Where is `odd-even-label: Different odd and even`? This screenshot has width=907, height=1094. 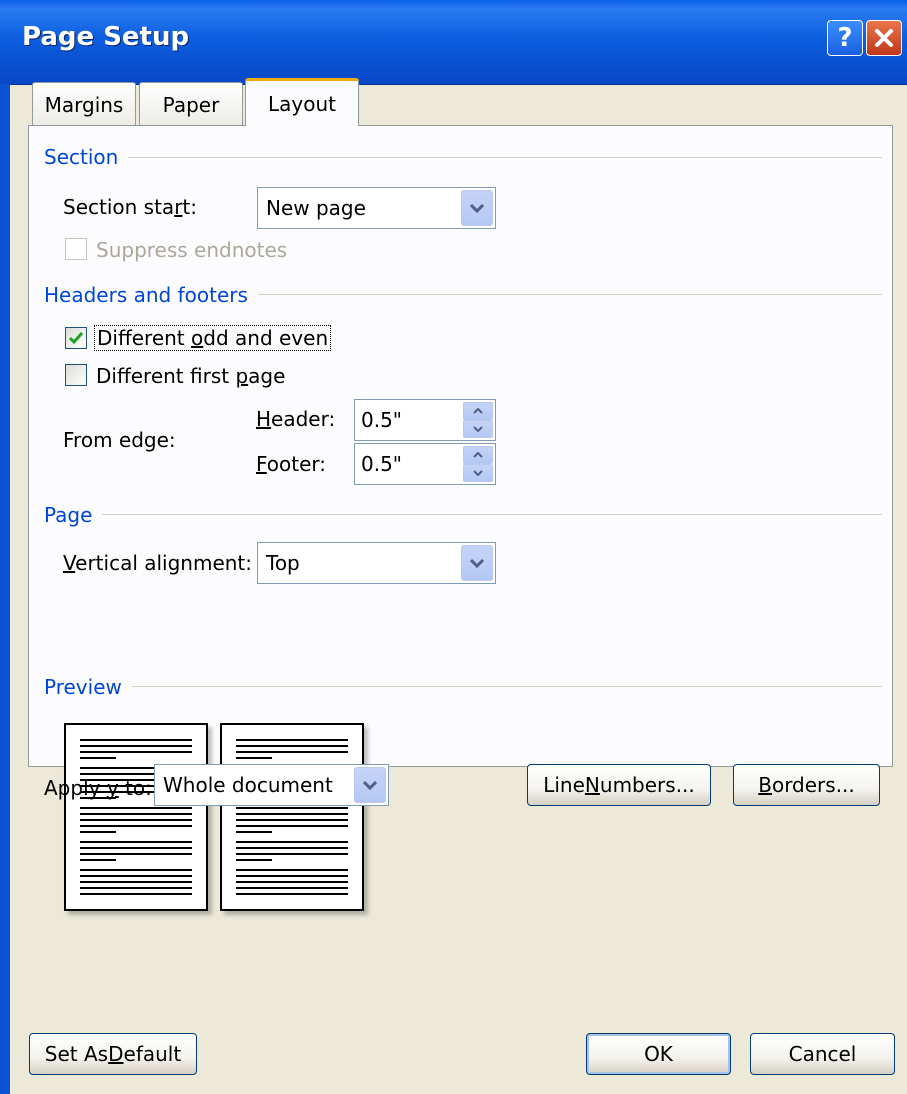
odd-even-label: Different odd and even is located at coordinates (213, 338).